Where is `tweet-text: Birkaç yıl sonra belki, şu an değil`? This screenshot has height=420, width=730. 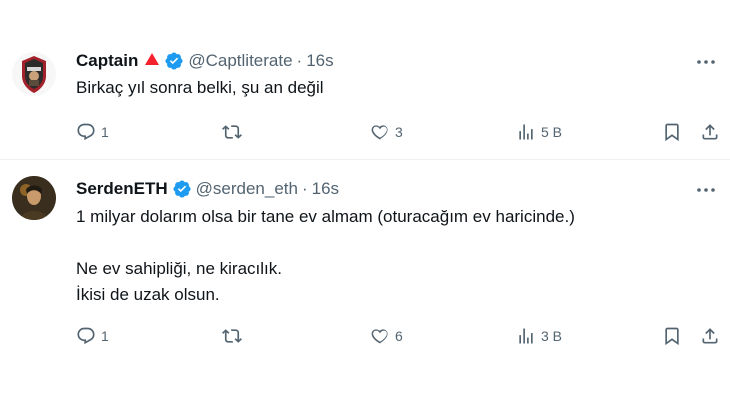 tweet-text: Birkaç yıl sonra belki, şu an değil is located at coordinates (200, 88).